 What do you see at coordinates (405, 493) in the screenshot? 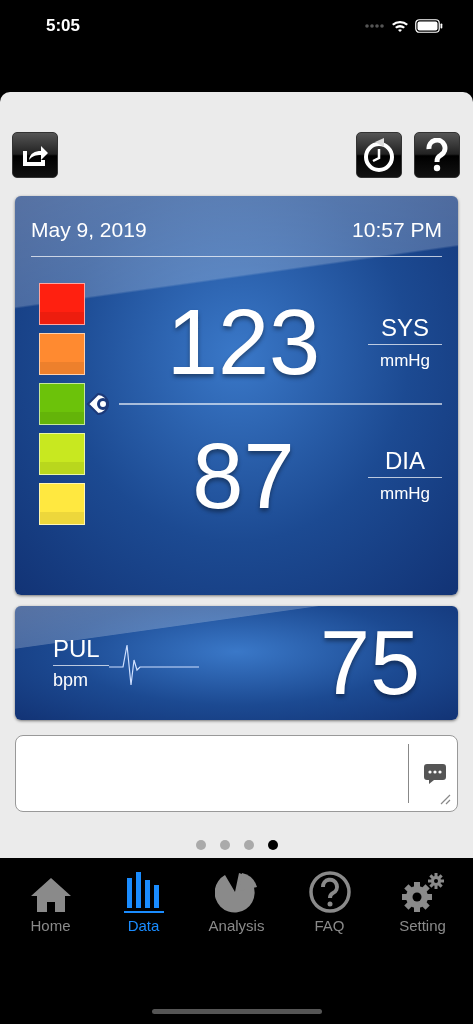
I see `diastolic-unit: mmHg` at bounding box center [405, 493].